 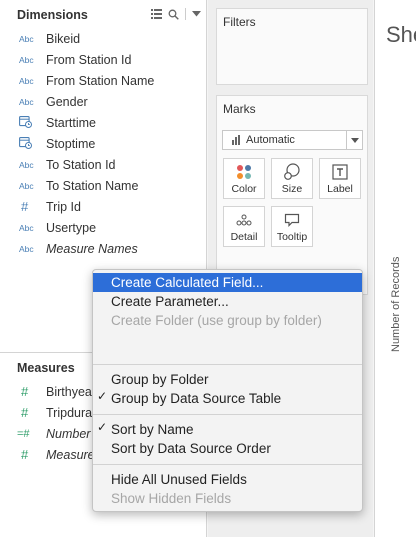 What do you see at coordinates (227, 429) in the screenshot?
I see `menu-item-sort-by-name: ✓ Sort by Name` at bounding box center [227, 429].